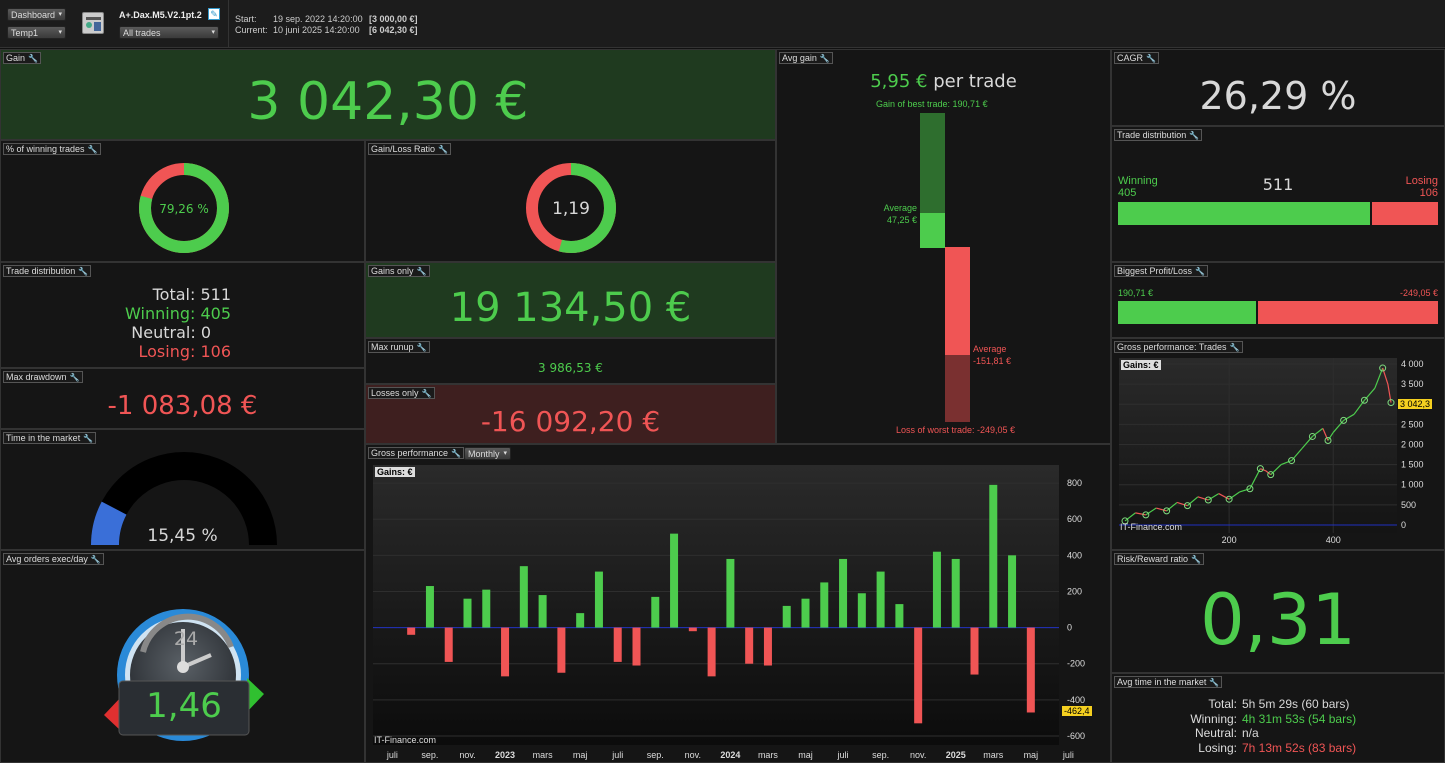 The image size is (1445, 763). I want to click on gross-perf-watermark: IT-Finance.com, so click(405, 740).